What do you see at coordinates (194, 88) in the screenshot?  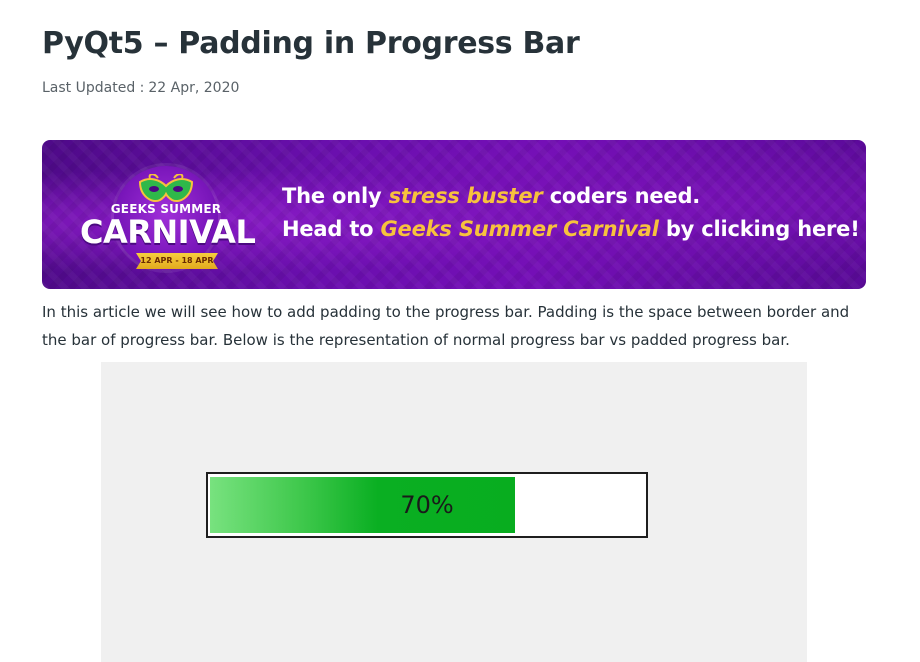 I see `last-updated-date: 22 Apr, 2020` at bounding box center [194, 88].